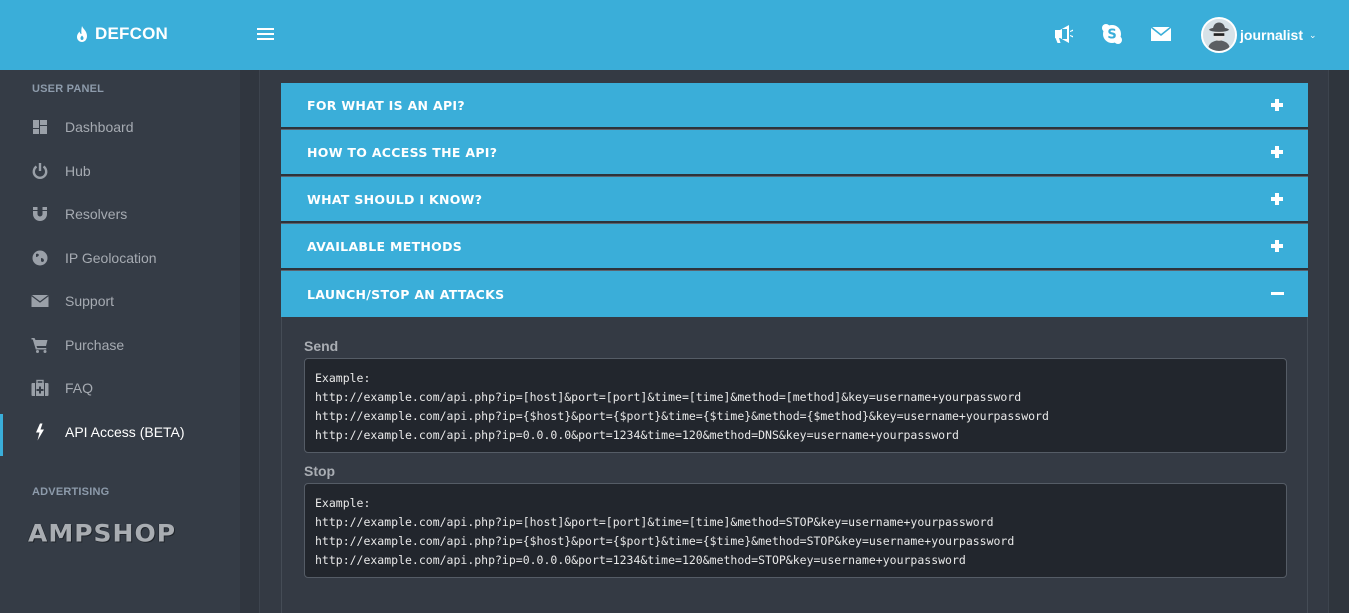 This screenshot has height=613, width=1349. I want to click on sidebar-item-label: Hub, so click(78, 171).